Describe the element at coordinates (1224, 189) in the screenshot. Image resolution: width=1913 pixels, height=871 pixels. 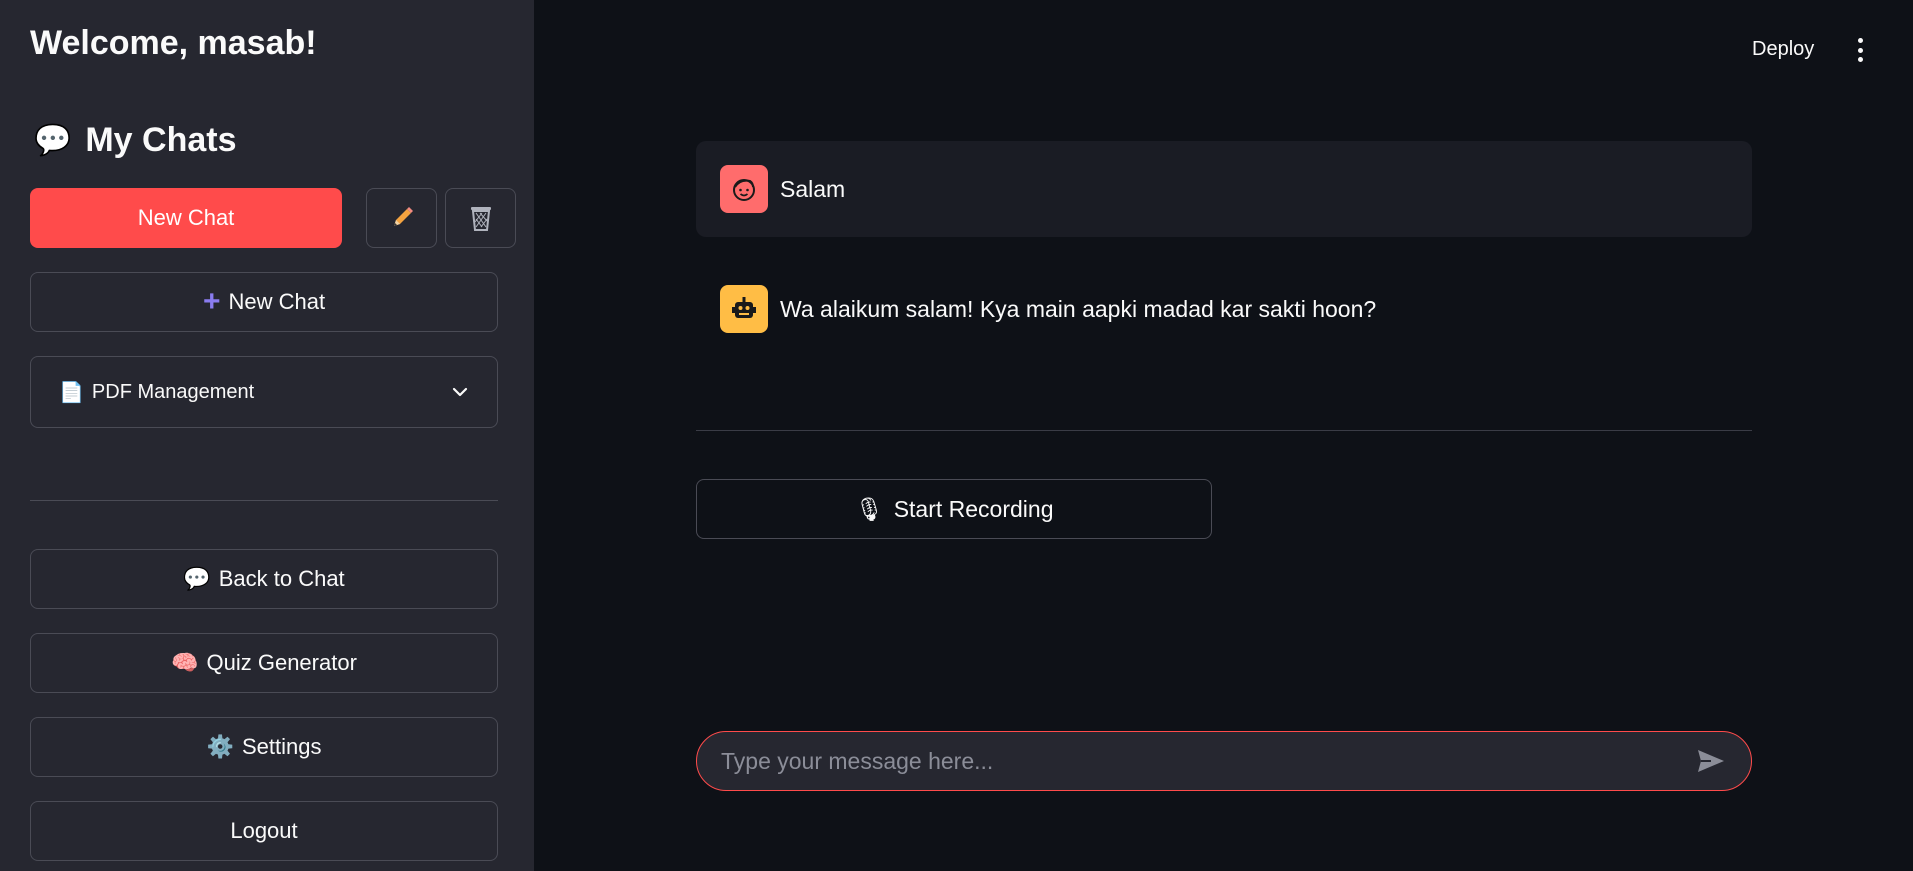
I see `user-message: Salam` at that location.